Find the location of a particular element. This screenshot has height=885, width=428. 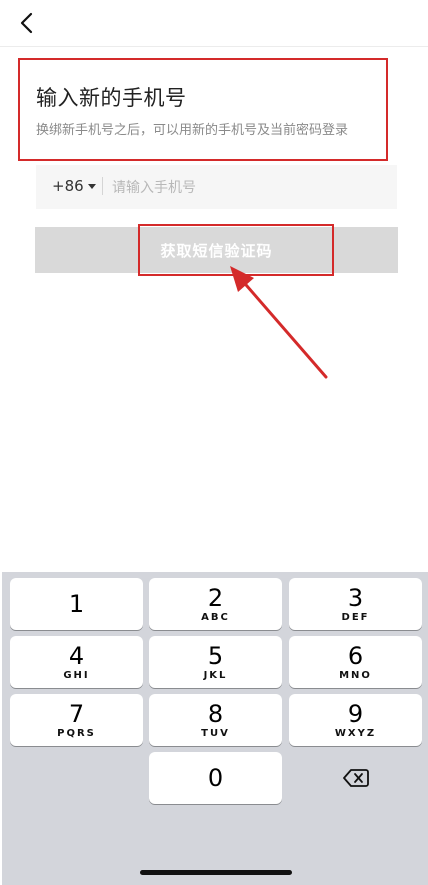

delete-key is located at coordinates (355, 778).